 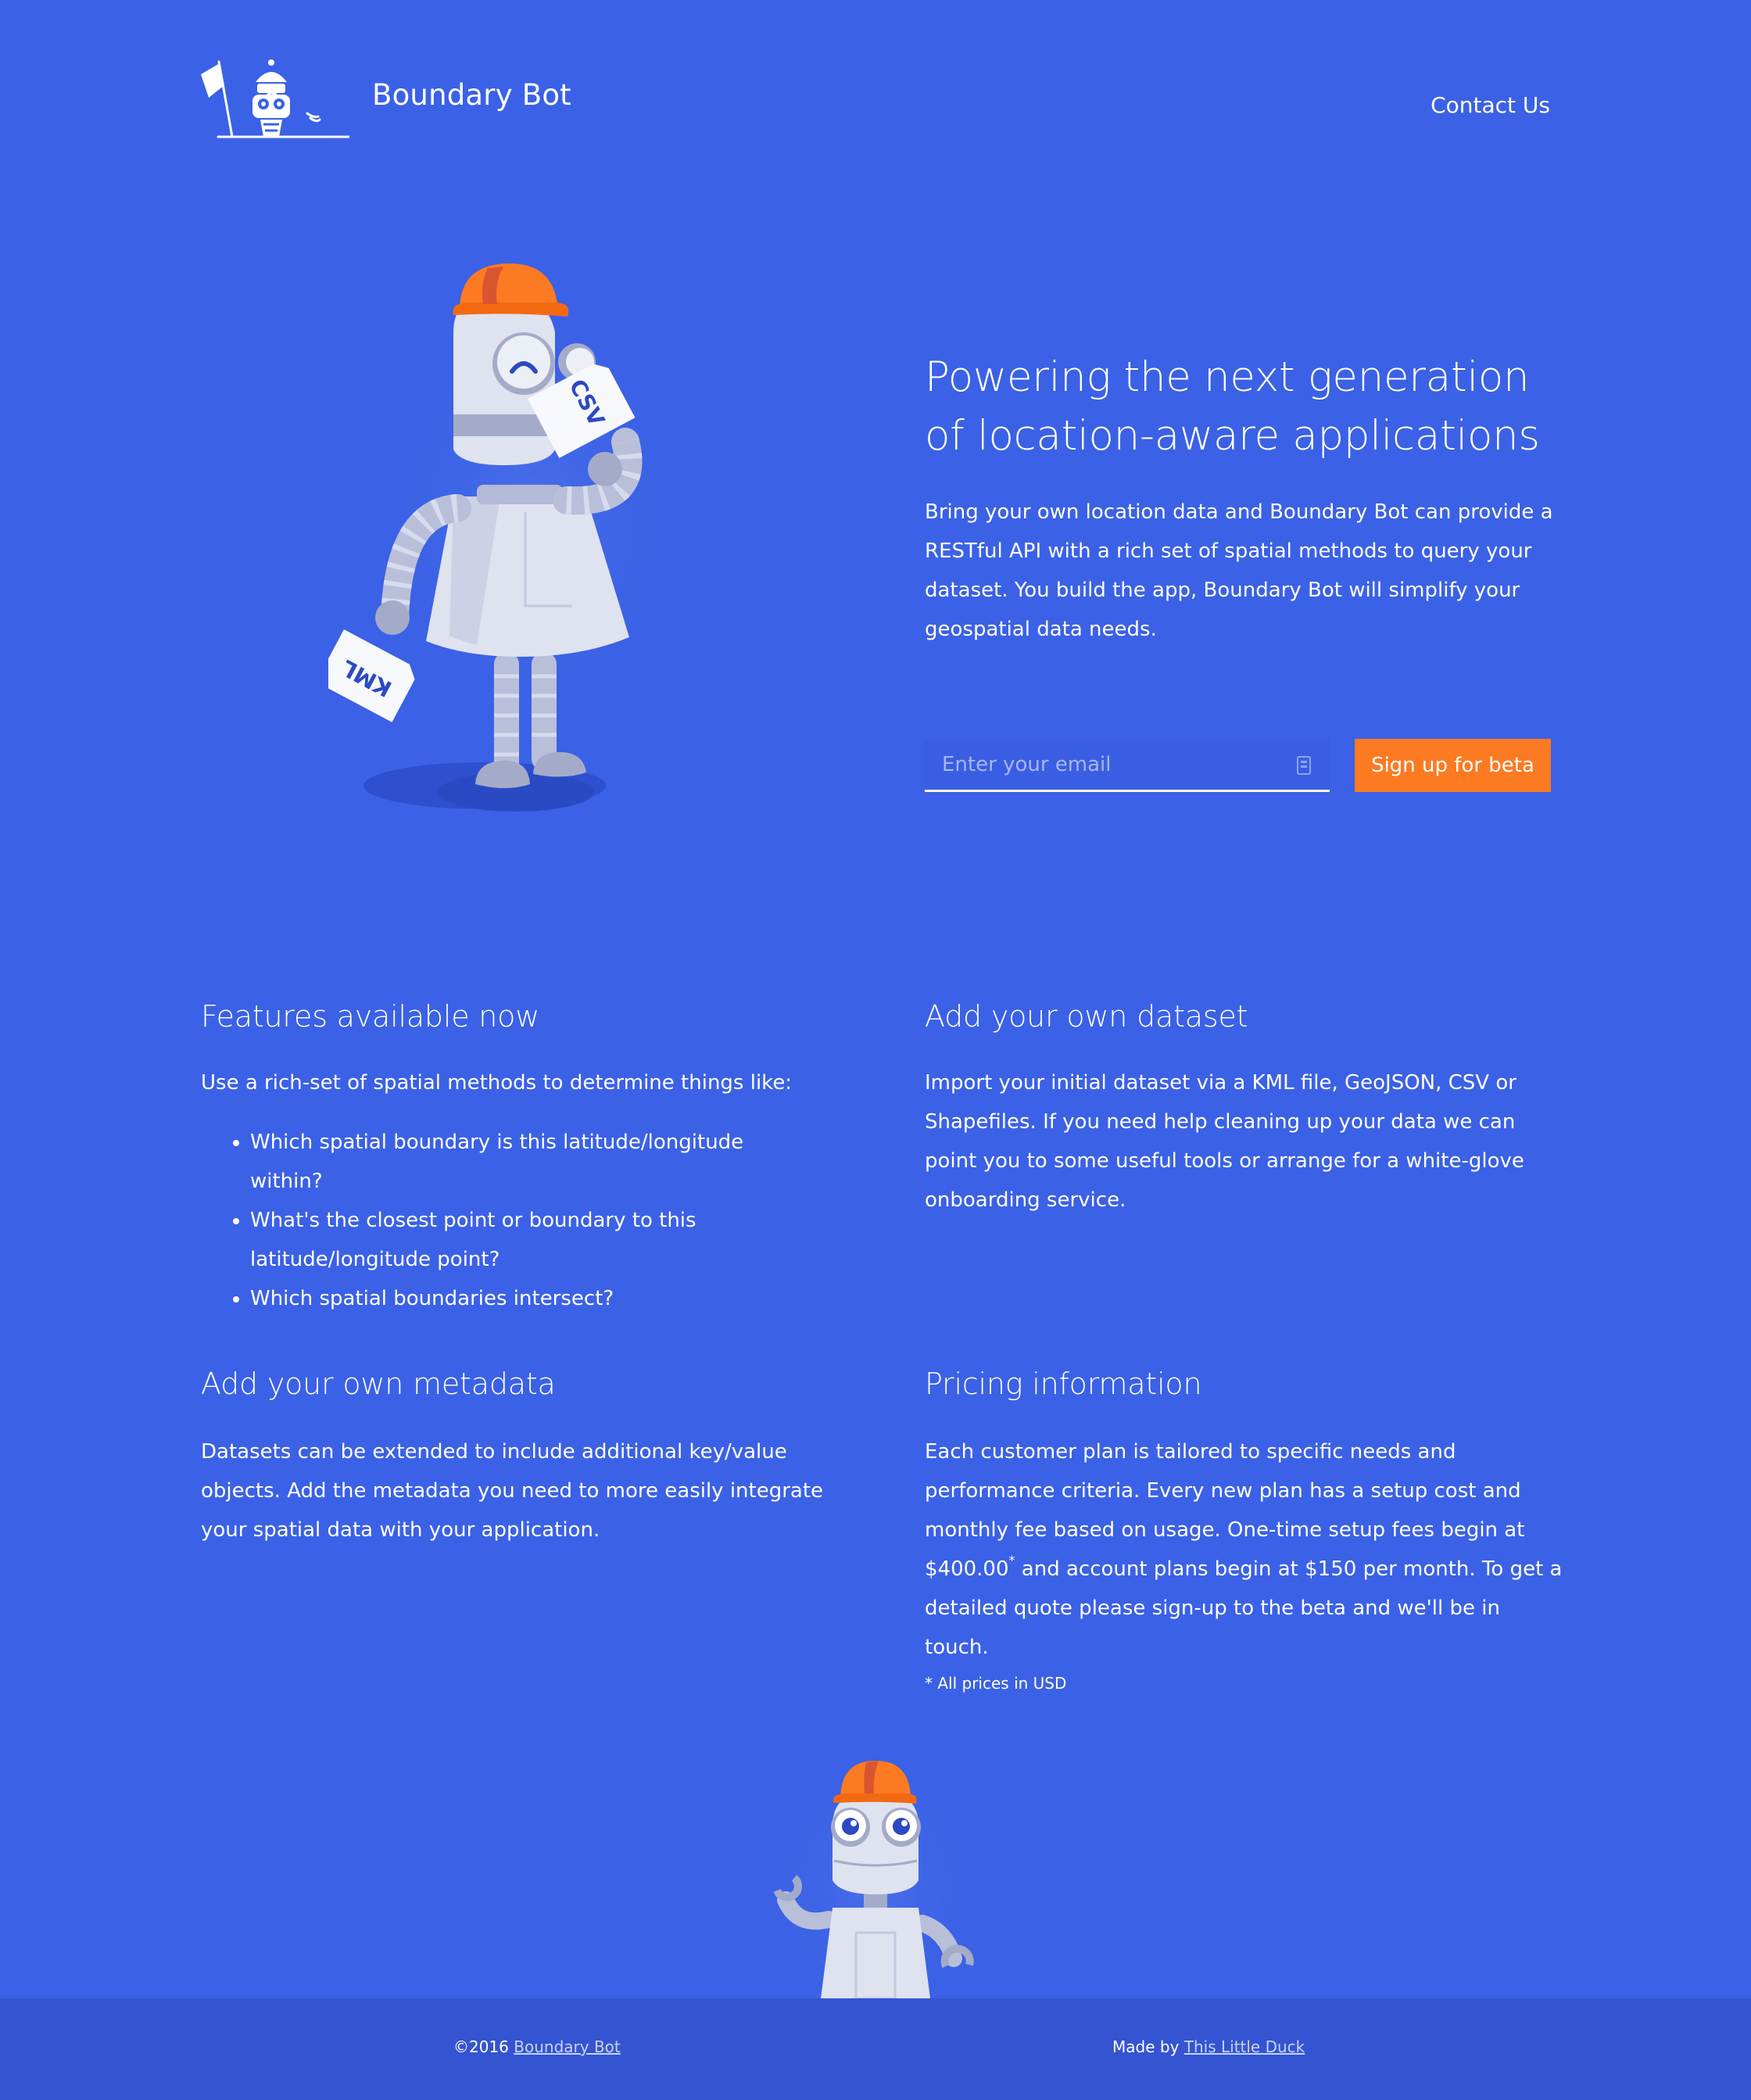 I want to click on made-by-text: Made by, so click(x=1148, y=2046).